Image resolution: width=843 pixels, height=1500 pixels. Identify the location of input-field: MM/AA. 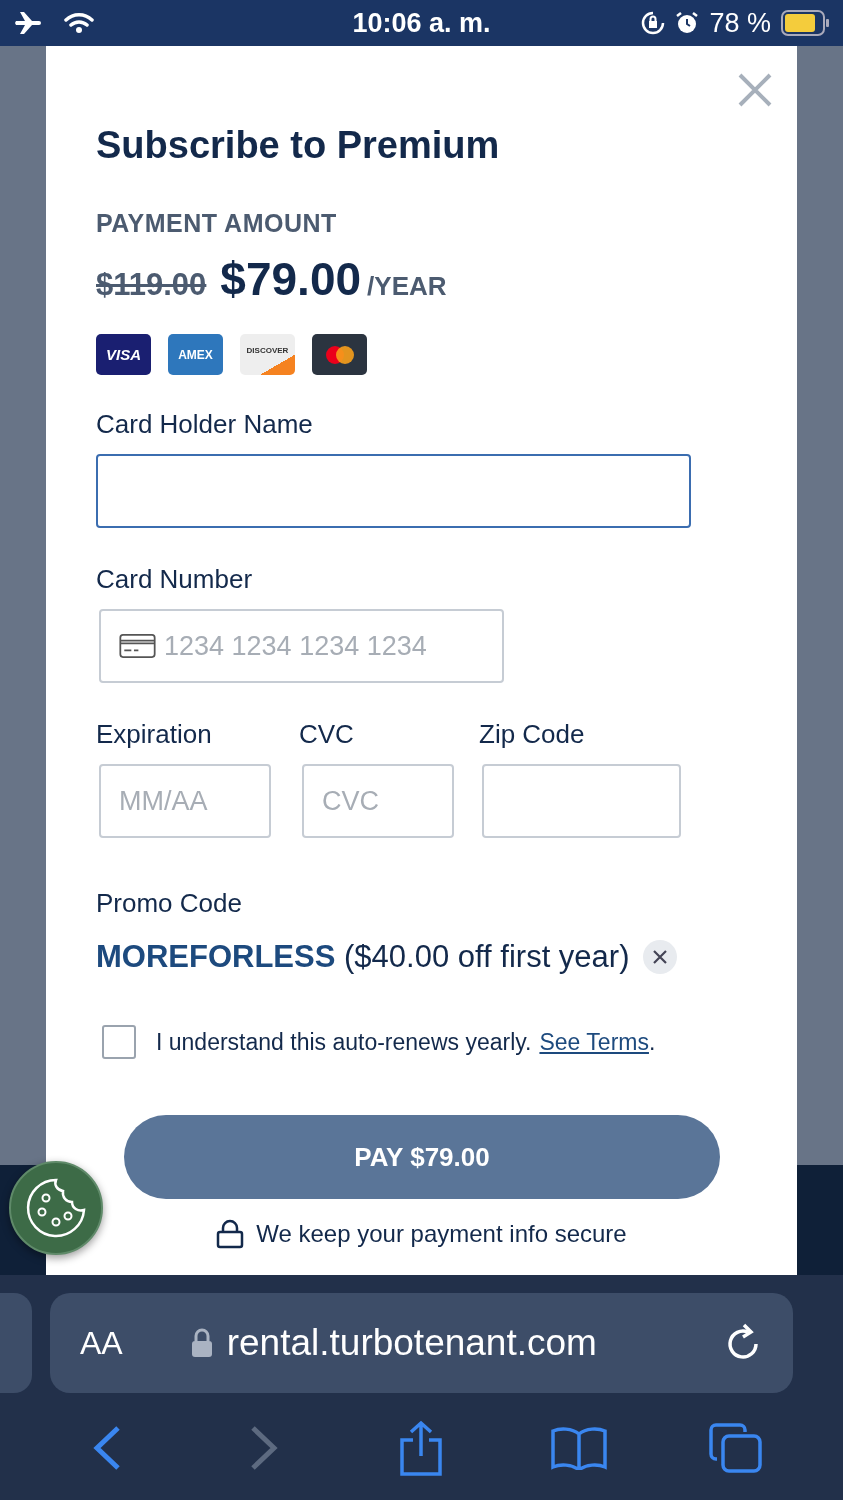
(185, 801).